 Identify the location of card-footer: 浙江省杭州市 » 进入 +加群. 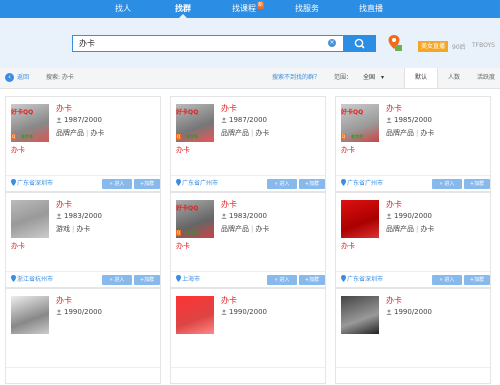
(83, 280).